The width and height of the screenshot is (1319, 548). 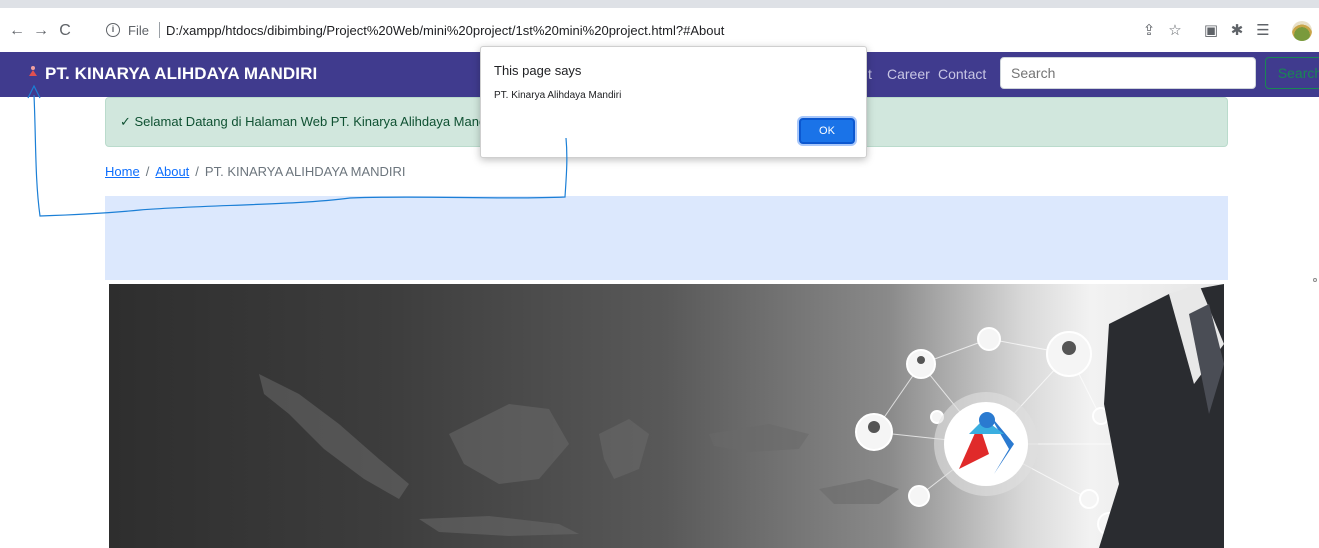 What do you see at coordinates (1315, 280) in the screenshot?
I see `scroll-indicator` at bounding box center [1315, 280].